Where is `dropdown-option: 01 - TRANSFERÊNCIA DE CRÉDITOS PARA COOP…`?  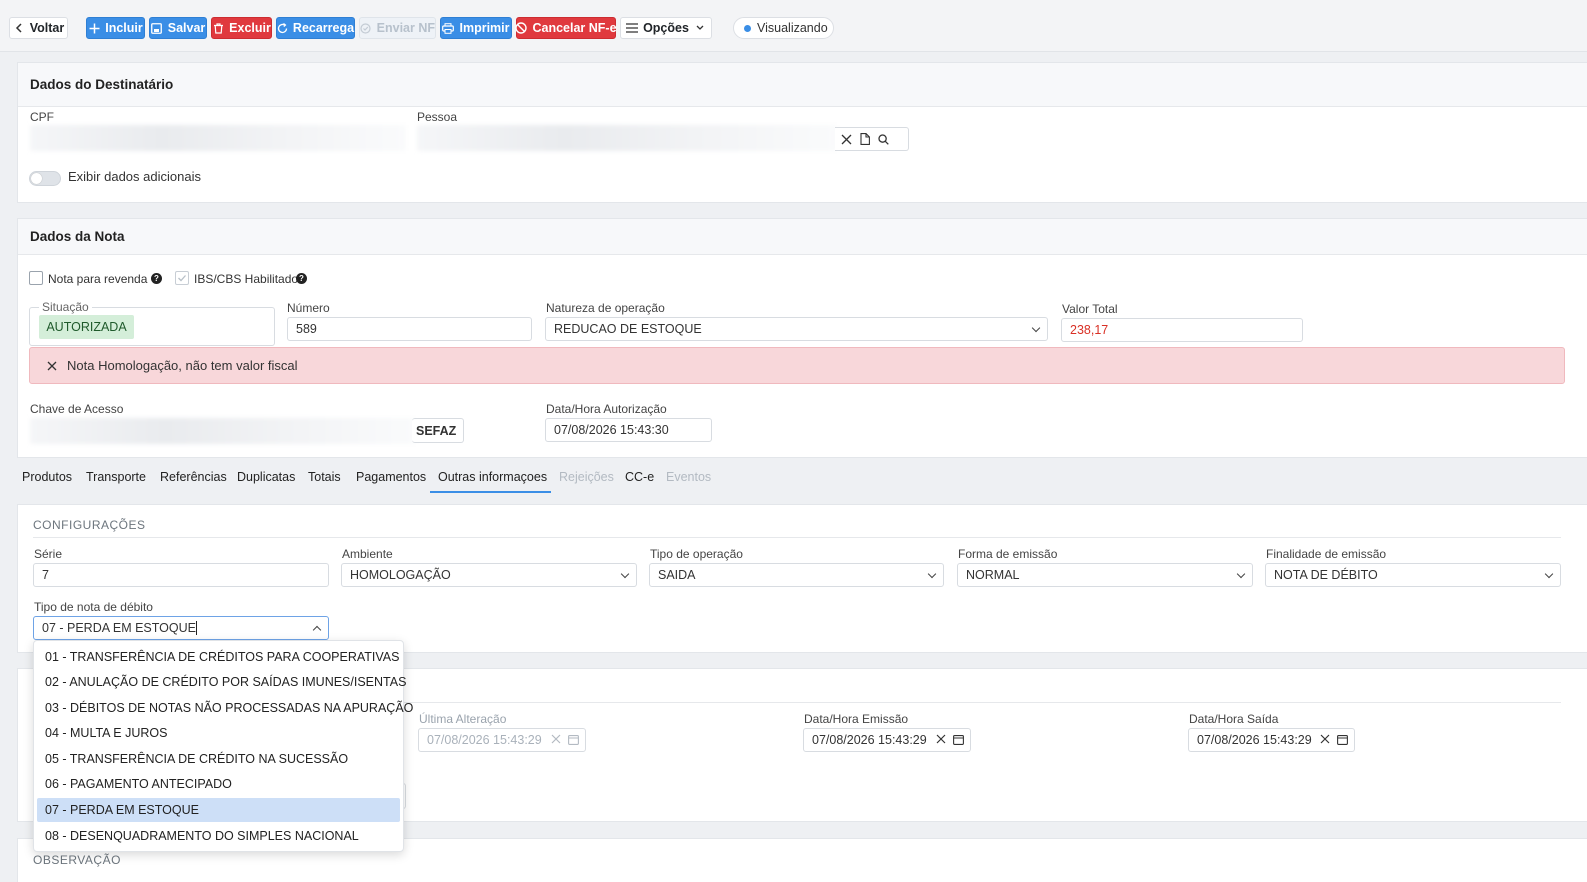
dropdown-option: 01 - TRANSFERÊNCIA DE CRÉDITOS PARA COOP… is located at coordinates (218, 657).